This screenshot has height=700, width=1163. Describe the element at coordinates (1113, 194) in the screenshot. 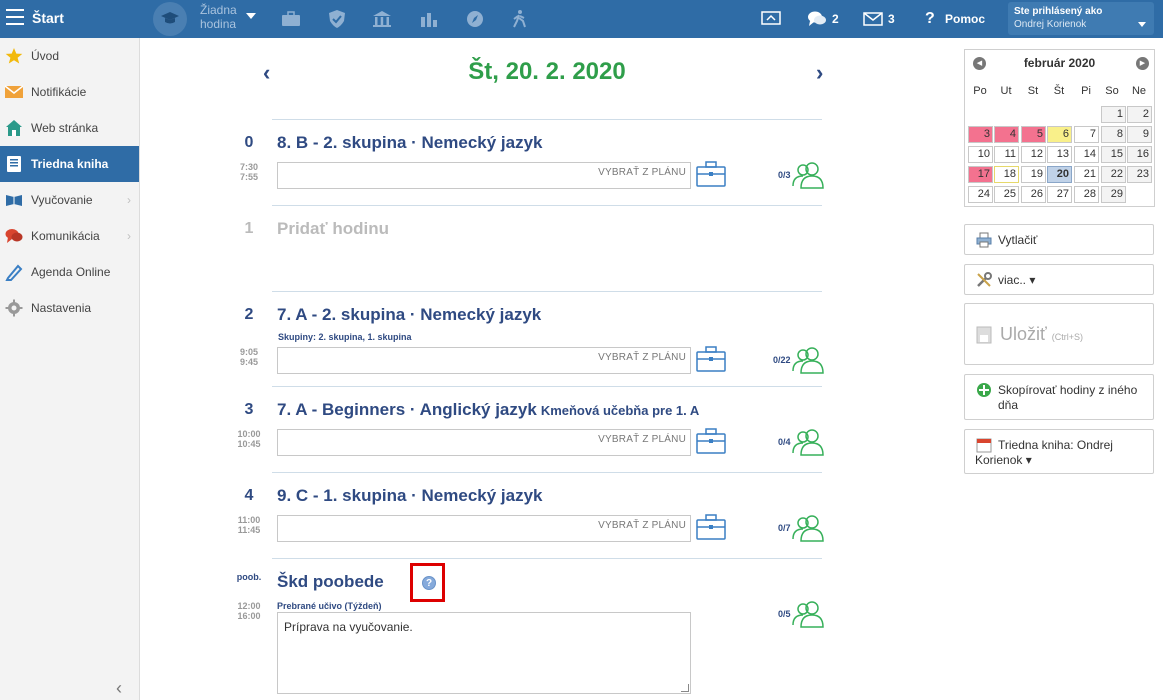

I see `calendar-day: 29` at that location.